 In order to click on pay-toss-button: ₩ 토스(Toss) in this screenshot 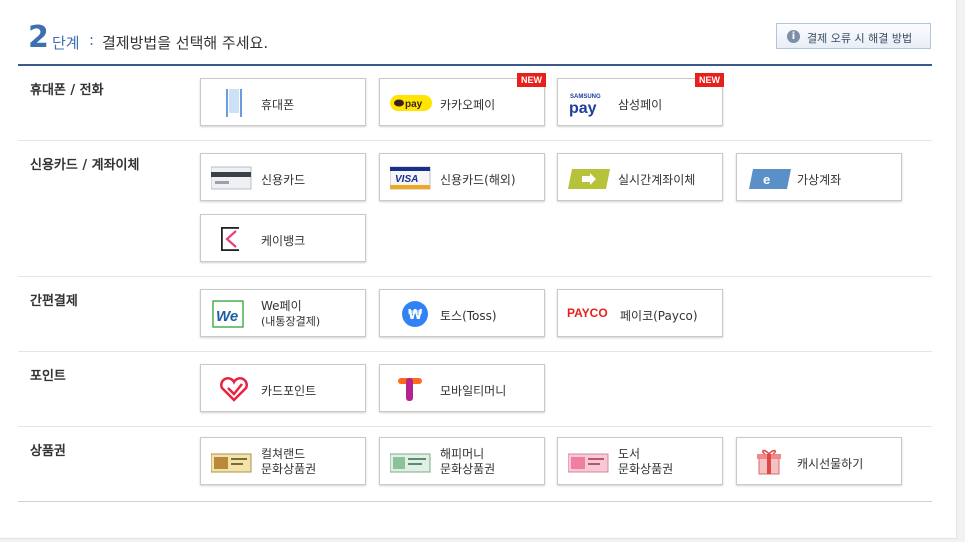, I will do `click(462, 313)`.